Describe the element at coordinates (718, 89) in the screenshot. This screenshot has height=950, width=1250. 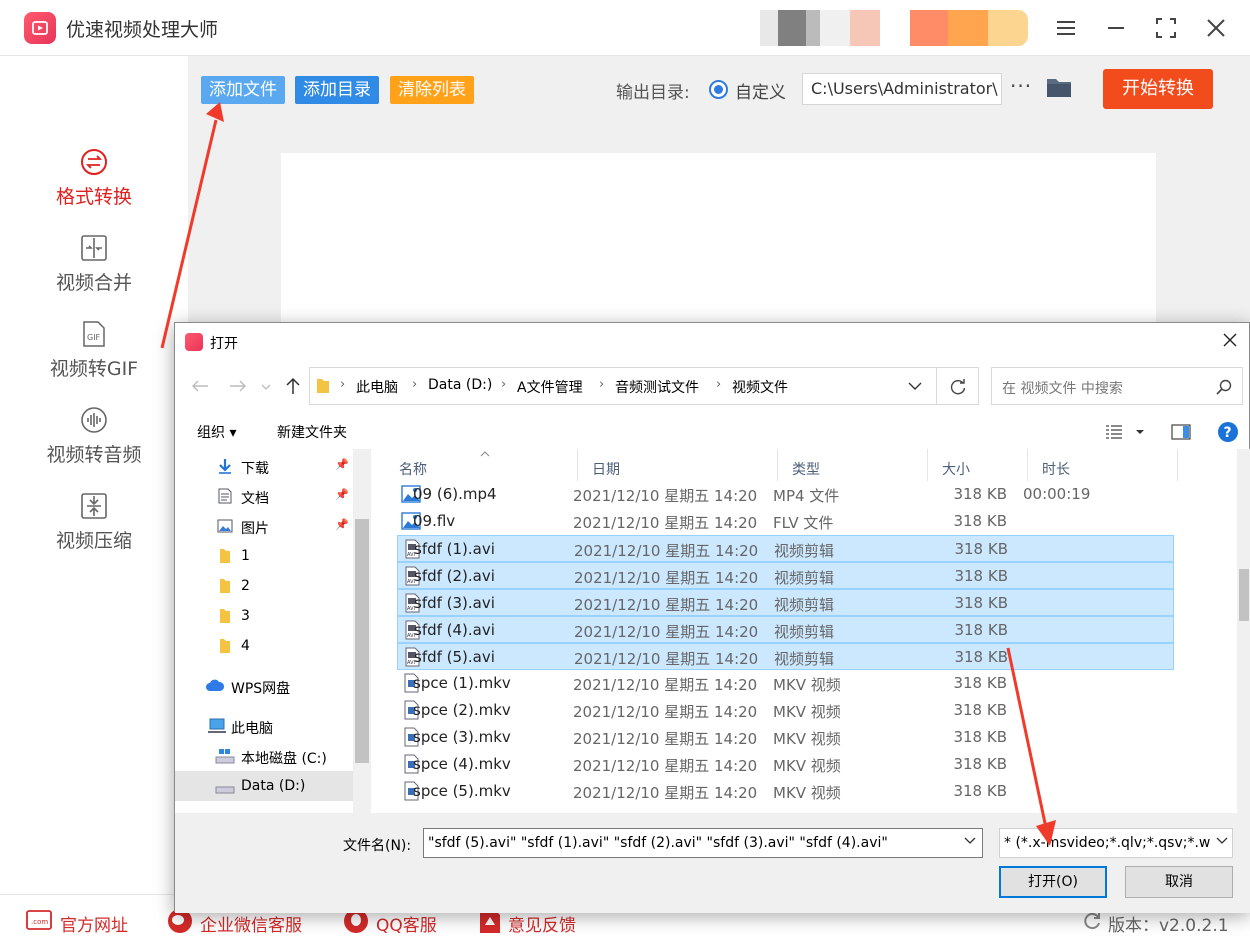
I see `custom-radio` at that location.